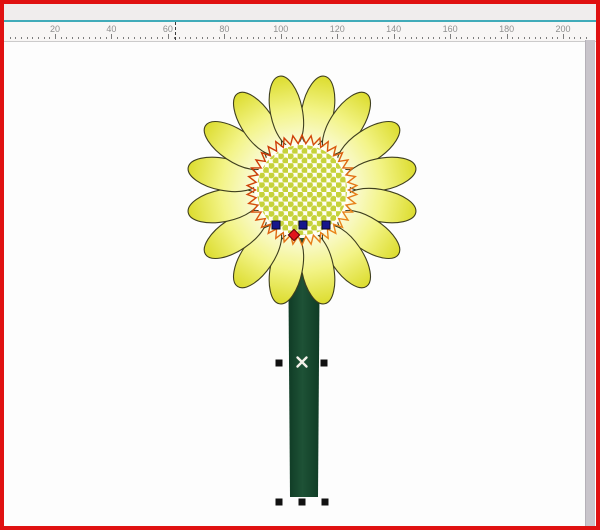 This screenshot has width=600, height=530. Describe the element at coordinates (111, 29) in the screenshot. I see `ruler-label: 40` at that location.